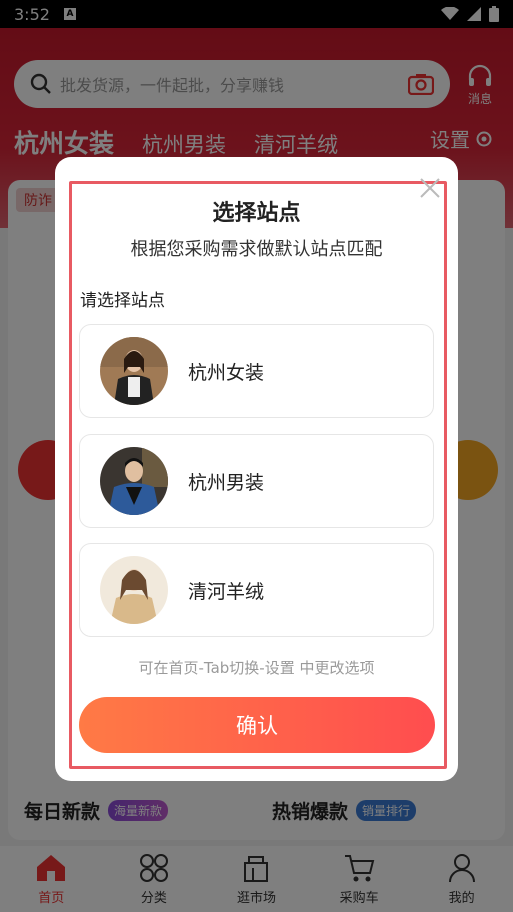 The width and height of the screenshot is (513, 912). I want to click on site-option-name: 杭州女装, so click(226, 372).